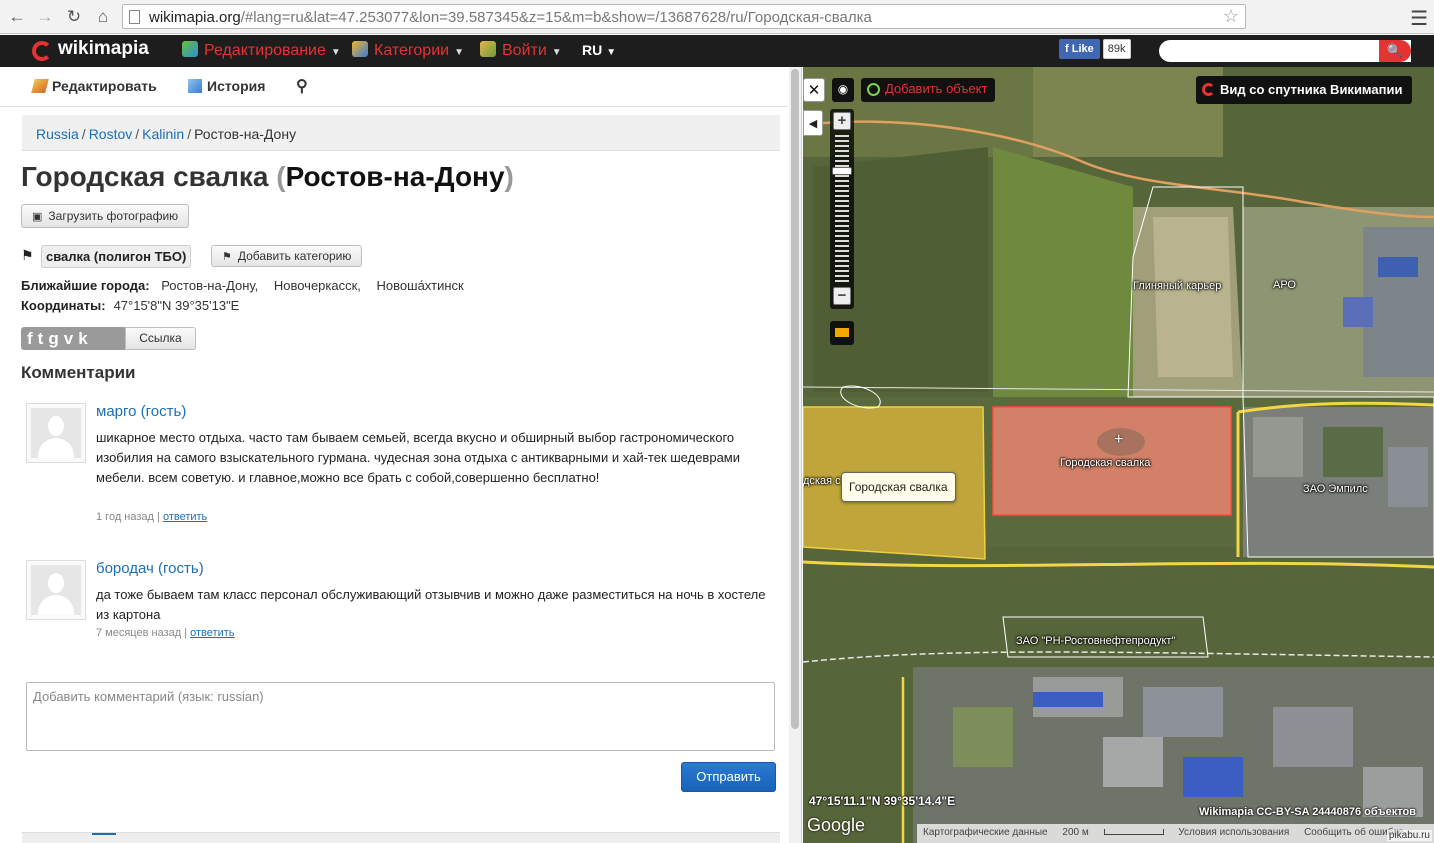  Describe the element at coordinates (245, 134) in the screenshot. I see `breadcrumb-current: Ростов-на-Дону` at that location.